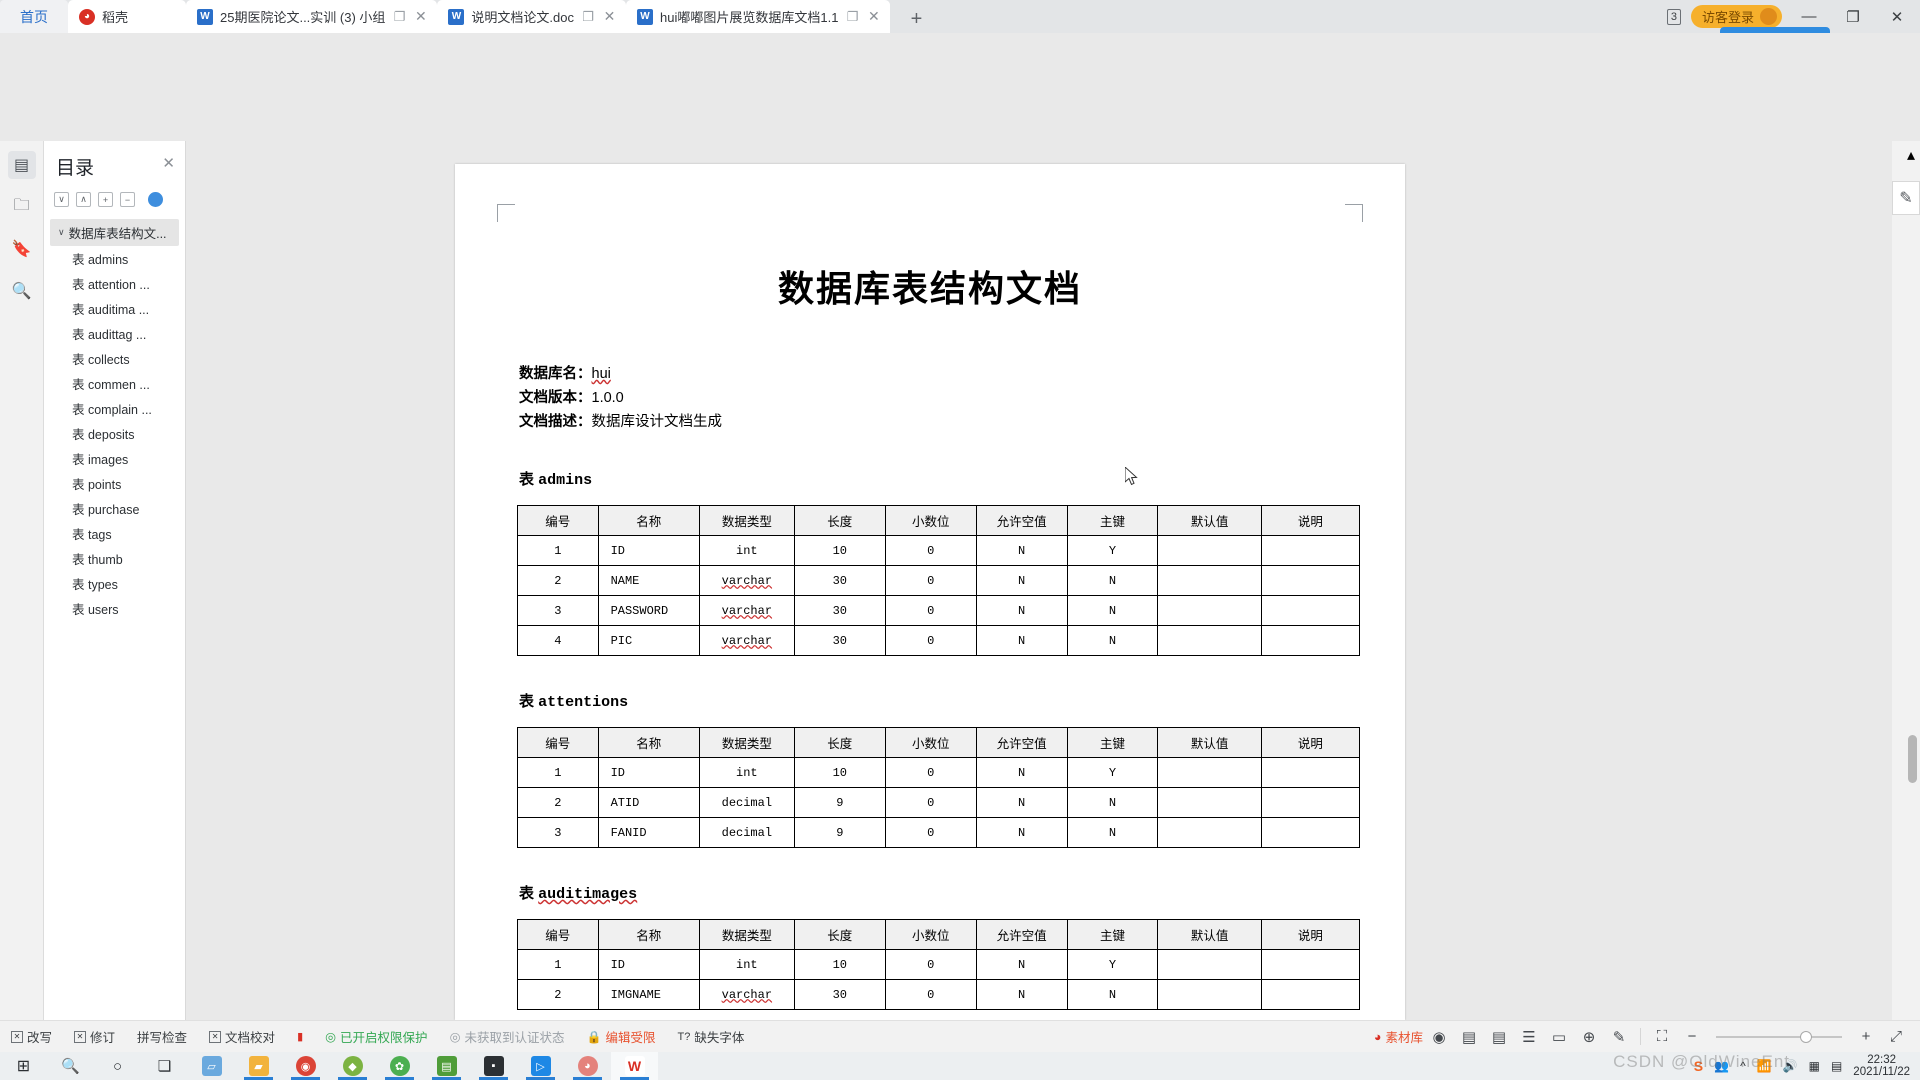 The width and height of the screenshot is (1920, 1080). I want to click on volume-icon: 🔊, so click(1790, 1066).